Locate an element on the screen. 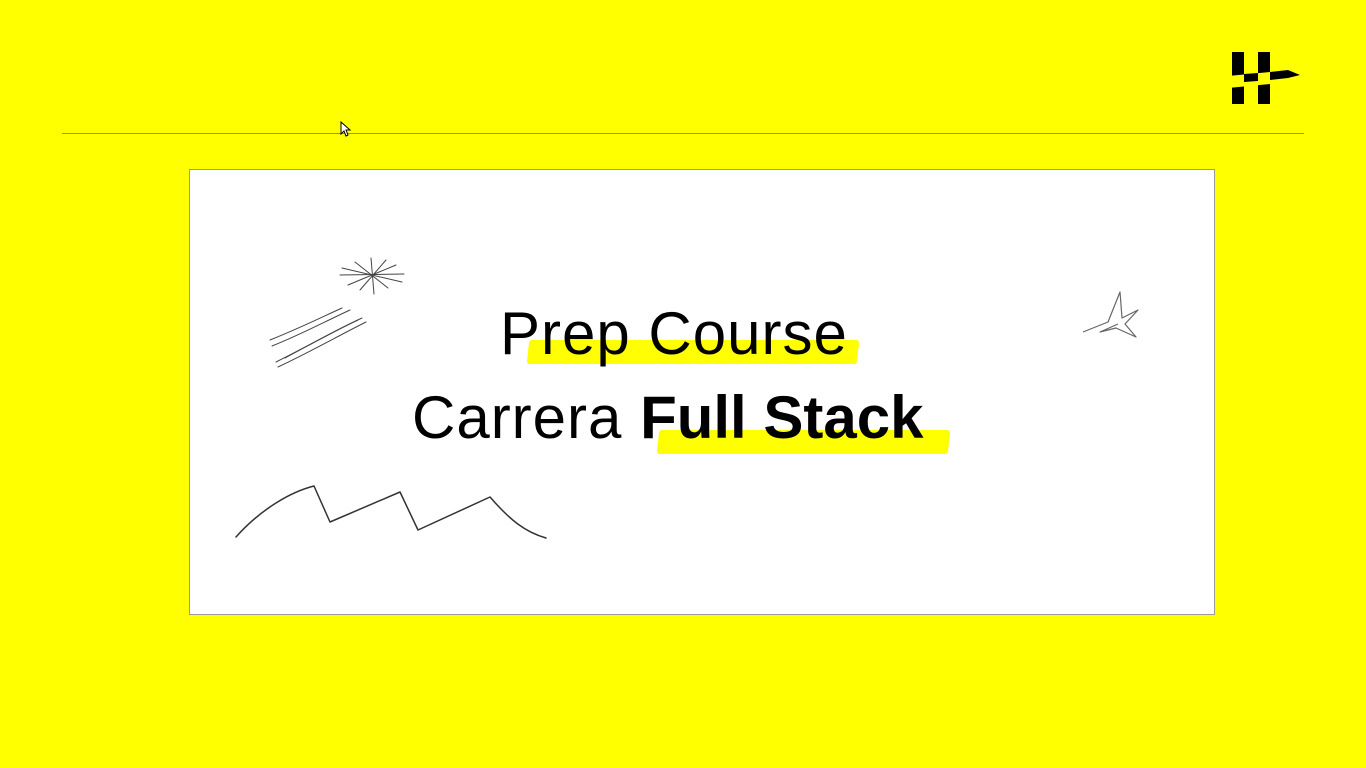 The width and height of the screenshot is (1366, 768). mouse-pointer-icon is located at coordinates (346, 129).